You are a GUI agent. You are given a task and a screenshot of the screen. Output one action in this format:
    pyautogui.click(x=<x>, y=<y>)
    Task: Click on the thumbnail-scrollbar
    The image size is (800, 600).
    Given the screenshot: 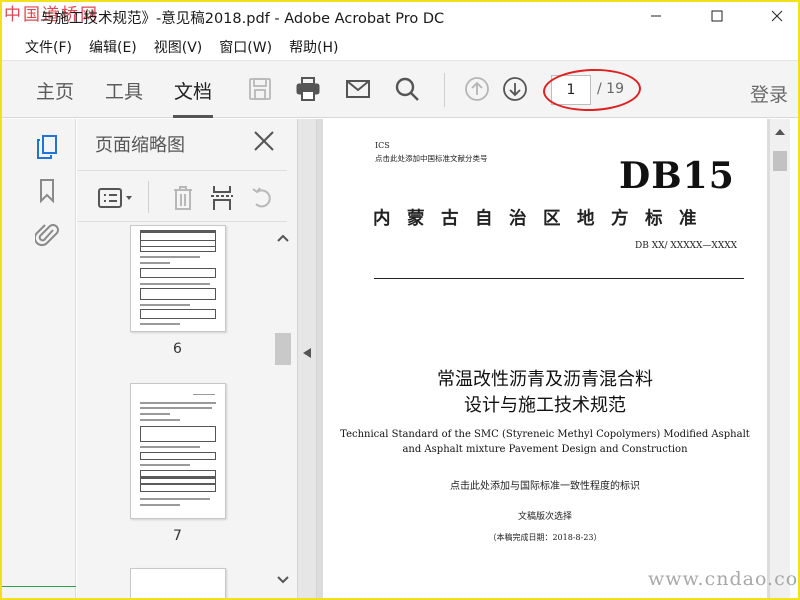 What is the action you would take?
    pyautogui.click(x=282, y=412)
    